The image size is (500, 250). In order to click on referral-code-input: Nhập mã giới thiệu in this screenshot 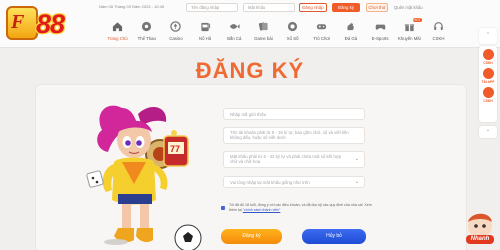, I will do `click(294, 114)`.